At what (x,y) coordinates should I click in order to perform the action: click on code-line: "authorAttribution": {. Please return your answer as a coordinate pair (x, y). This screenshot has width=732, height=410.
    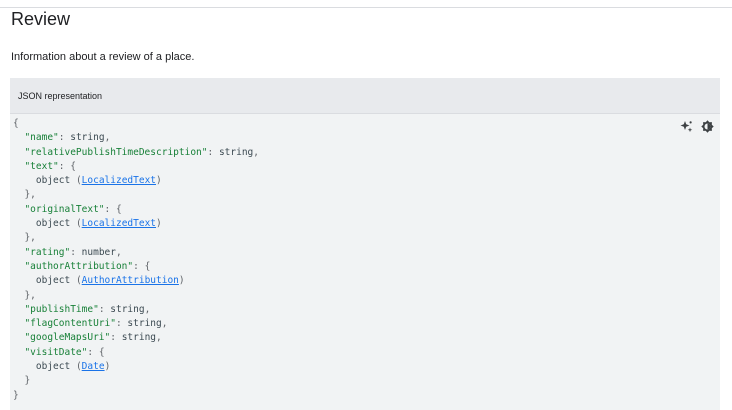
    Looking at the image, I should click on (87, 266).